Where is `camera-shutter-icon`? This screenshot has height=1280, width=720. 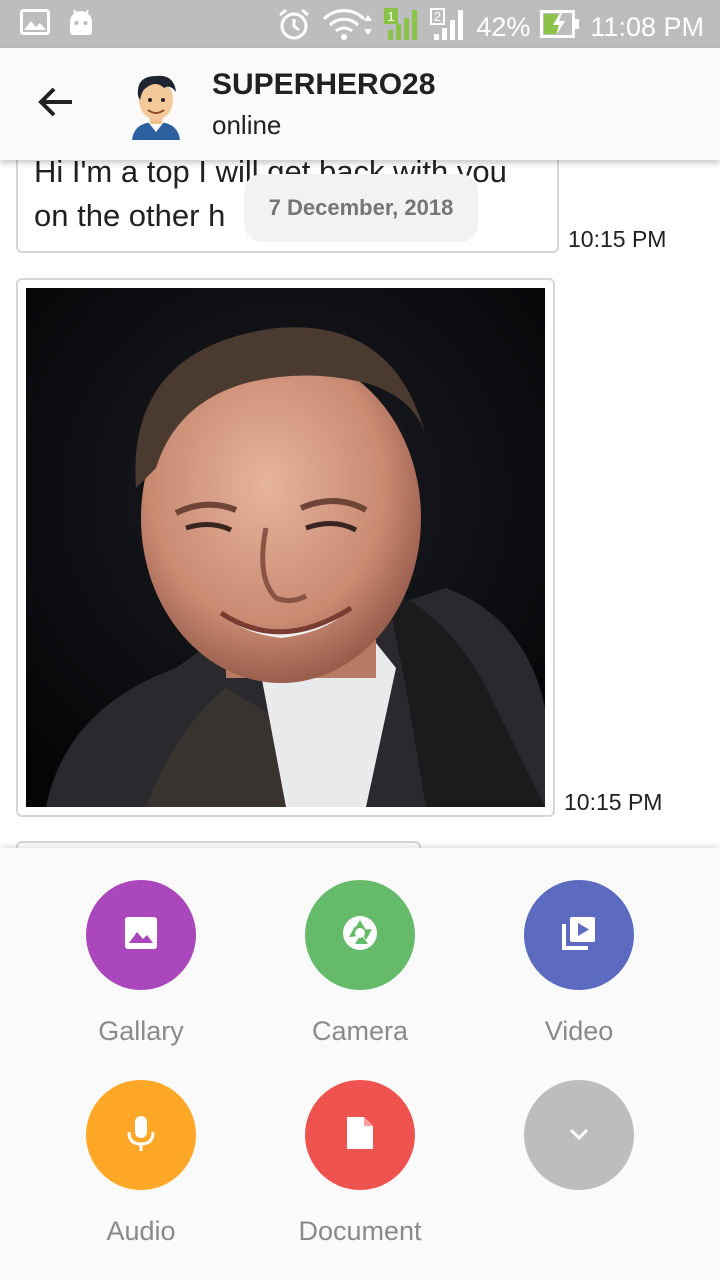
camera-shutter-icon is located at coordinates (360, 935).